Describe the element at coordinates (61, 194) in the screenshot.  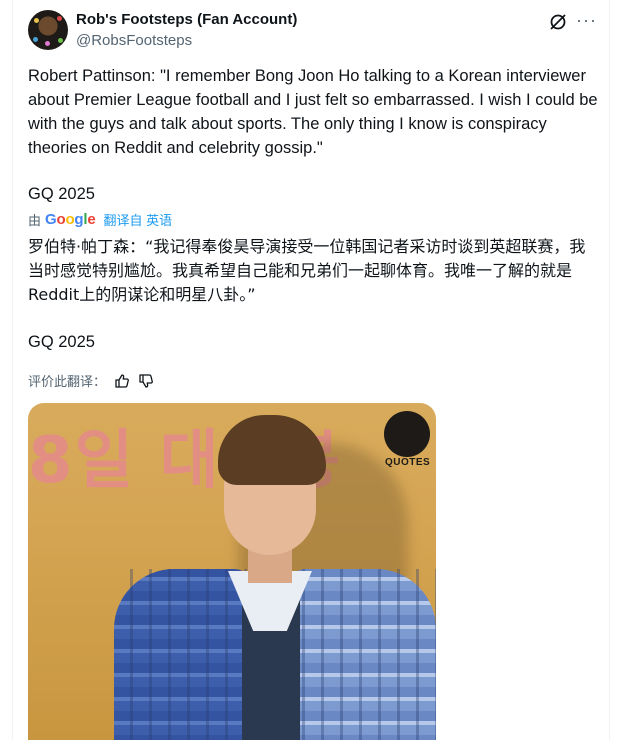
I see `tweet-source: GQ 2025` at that location.